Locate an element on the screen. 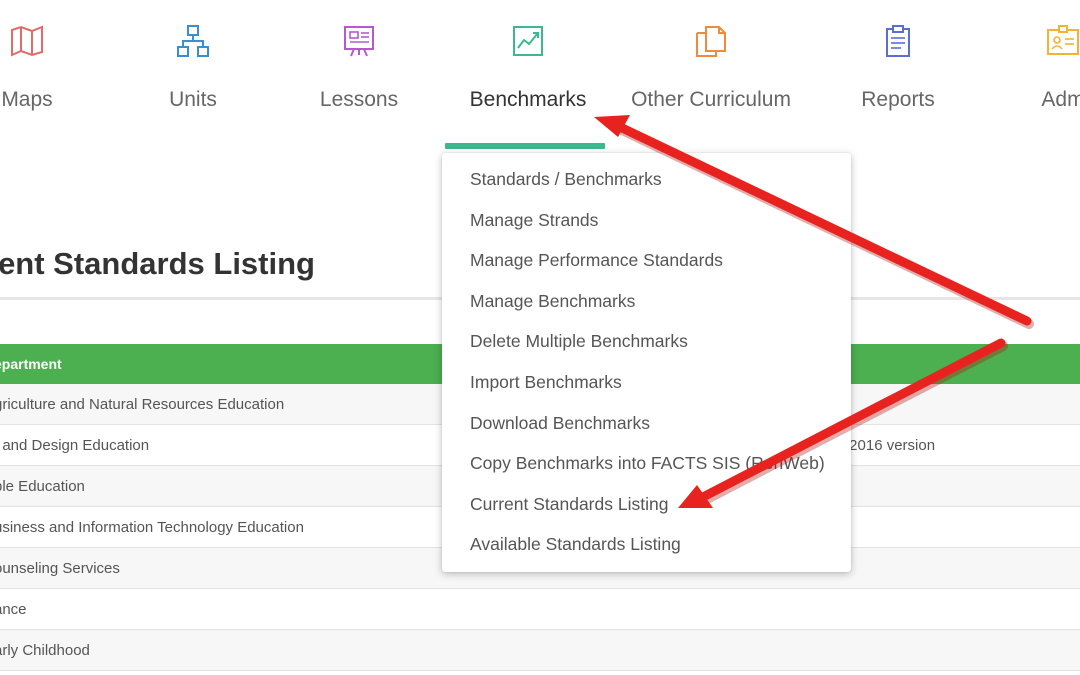 The image size is (1080, 675). menu-item-manage-strands: Manage Strands is located at coordinates (646, 220).